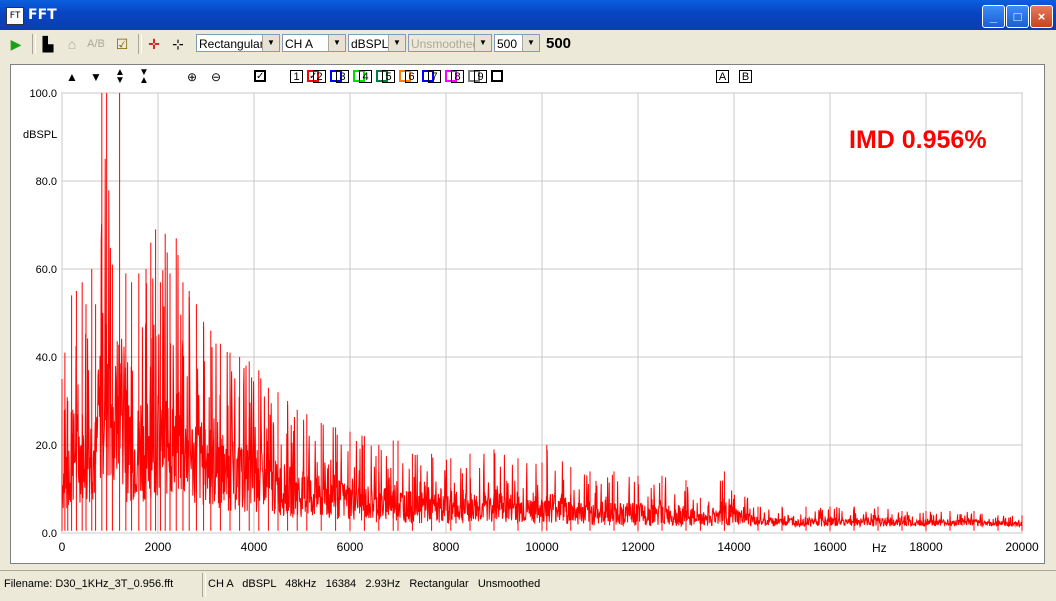  I want to click on x-tick-label: 8000, so click(446, 547).